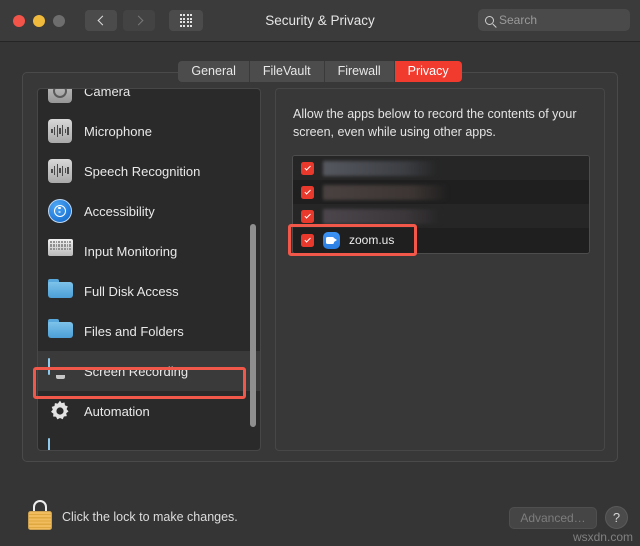 The height and width of the screenshot is (546, 640). I want to click on zoom-app-icon, so click(331, 240).